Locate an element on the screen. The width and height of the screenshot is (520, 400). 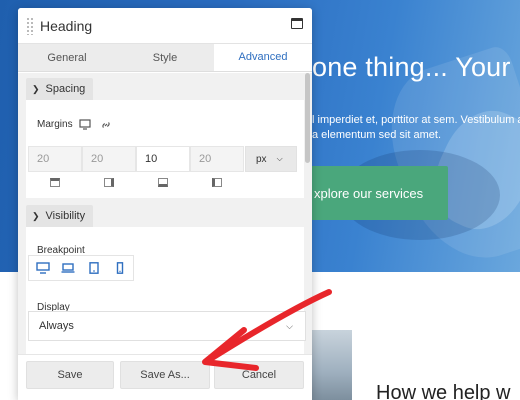
panel-title: Heading is located at coordinates (66, 26).